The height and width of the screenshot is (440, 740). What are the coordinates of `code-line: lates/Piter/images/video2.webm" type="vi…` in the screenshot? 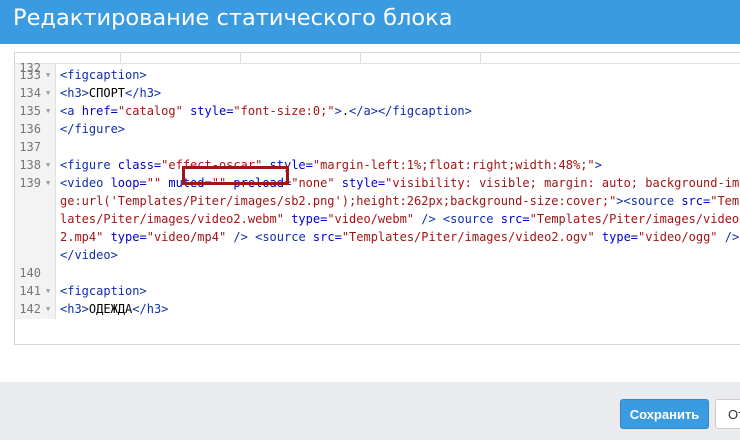 It's located at (399, 219).